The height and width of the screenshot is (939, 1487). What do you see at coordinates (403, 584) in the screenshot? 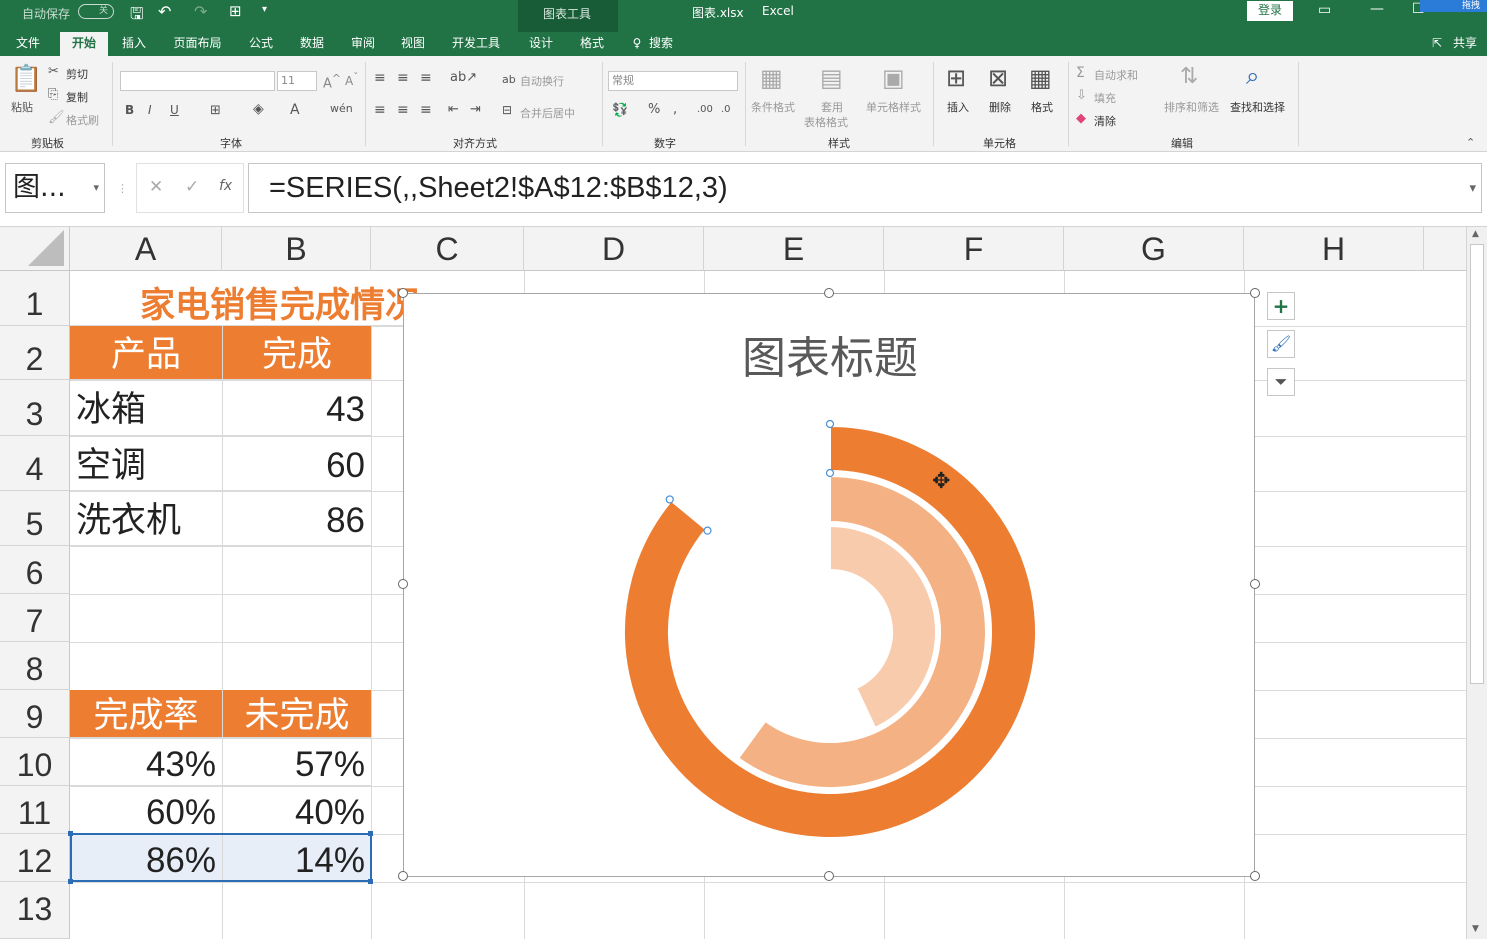
I see `chart-handle-l` at bounding box center [403, 584].